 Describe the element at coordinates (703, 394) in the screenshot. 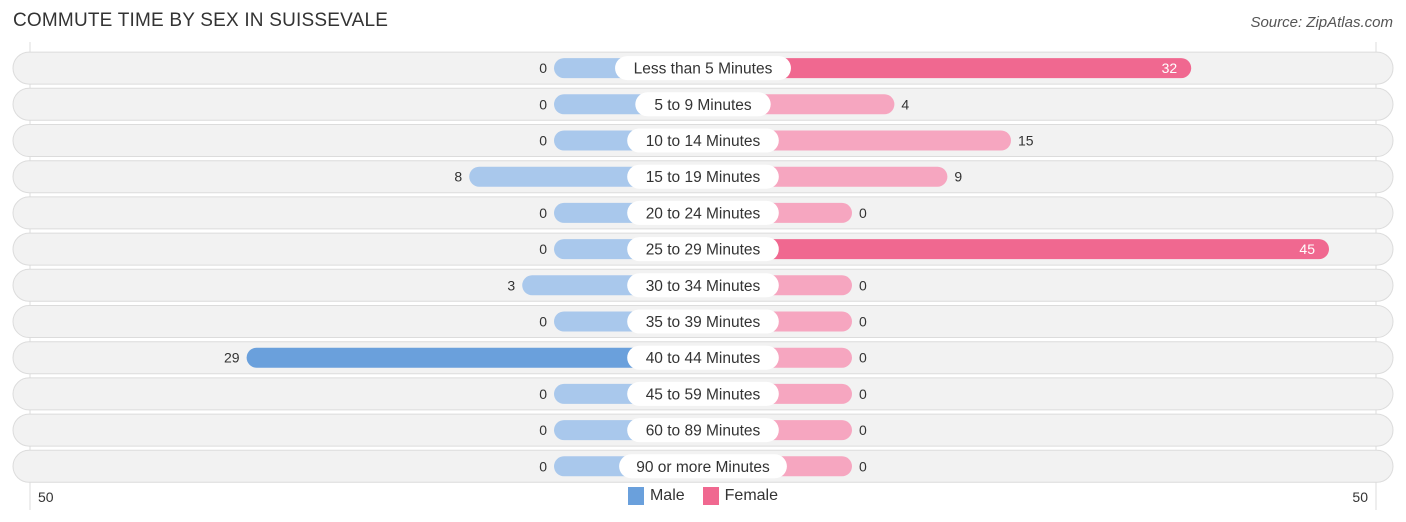

I see `category-label: 45 to 59 Minutes` at that location.